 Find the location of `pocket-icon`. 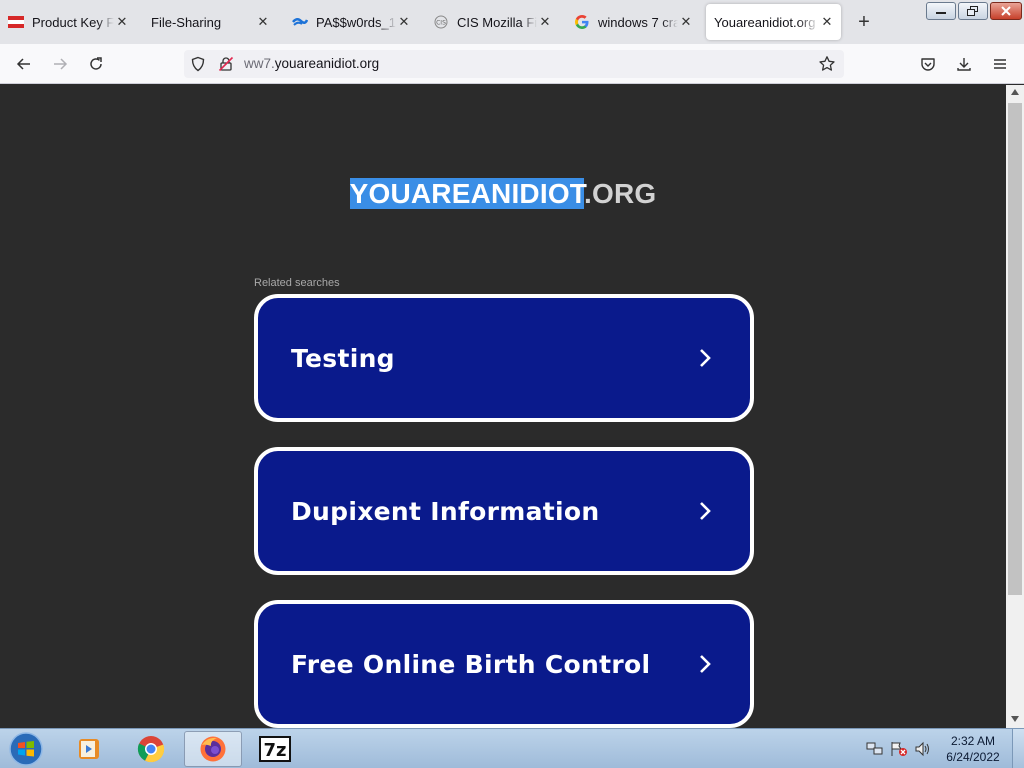

pocket-icon is located at coordinates (928, 64).